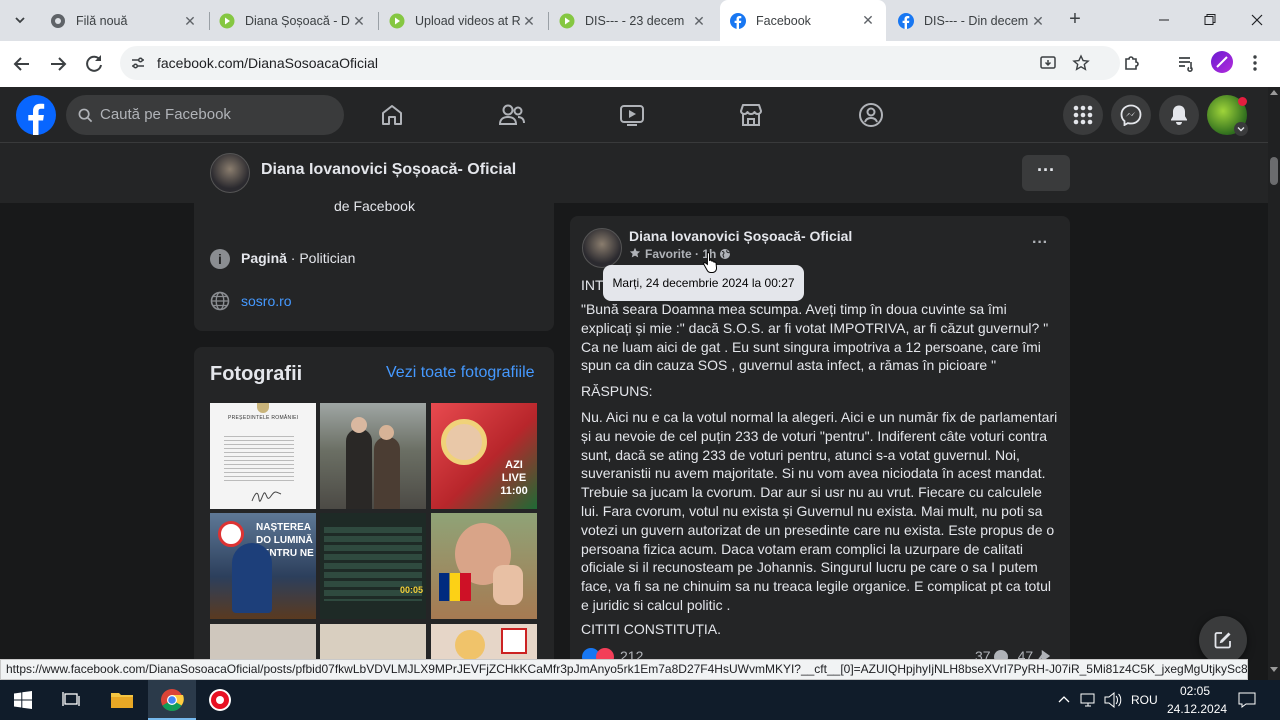 This screenshot has height=720, width=1280. I want to click on new-tab-button: +, so click(1075, 20).